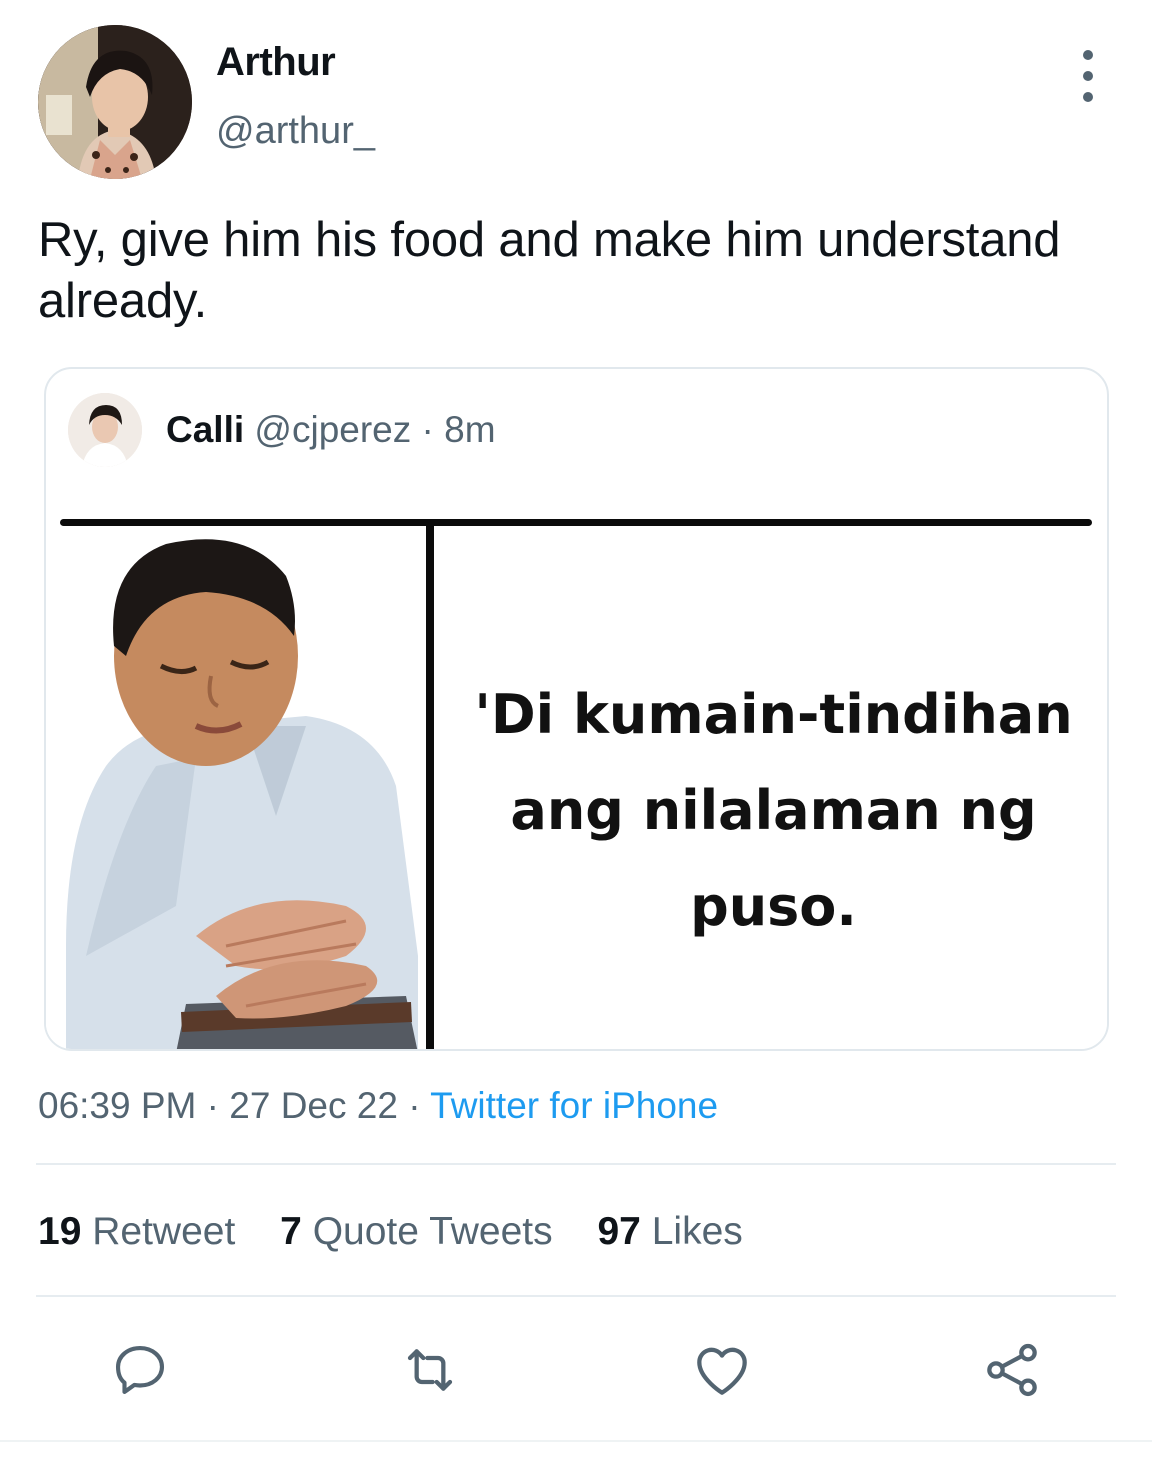 This screenshot has width=1152, height=1460. I want to click on engagement-stats: 19 Retweet 7 Quote Tweets 97 Likes, so click(407, 1232).